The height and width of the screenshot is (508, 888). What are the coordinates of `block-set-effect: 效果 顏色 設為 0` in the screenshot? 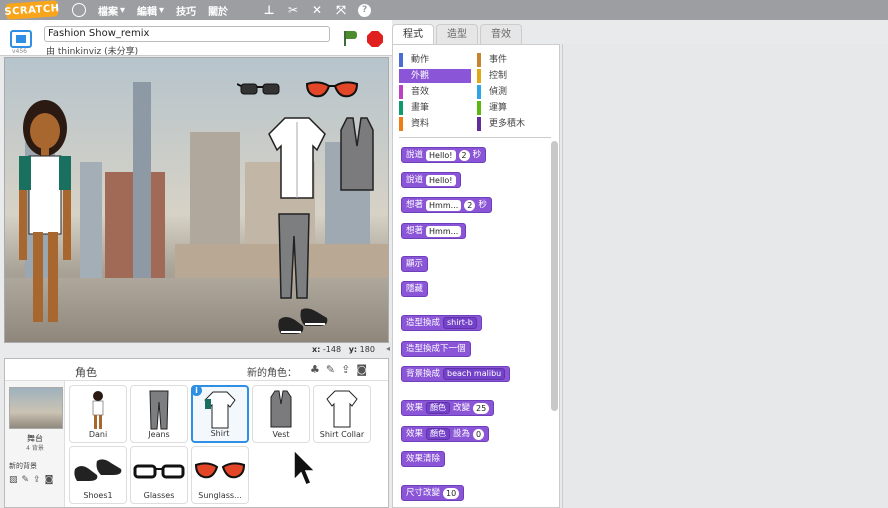 It's located at (445, 434).